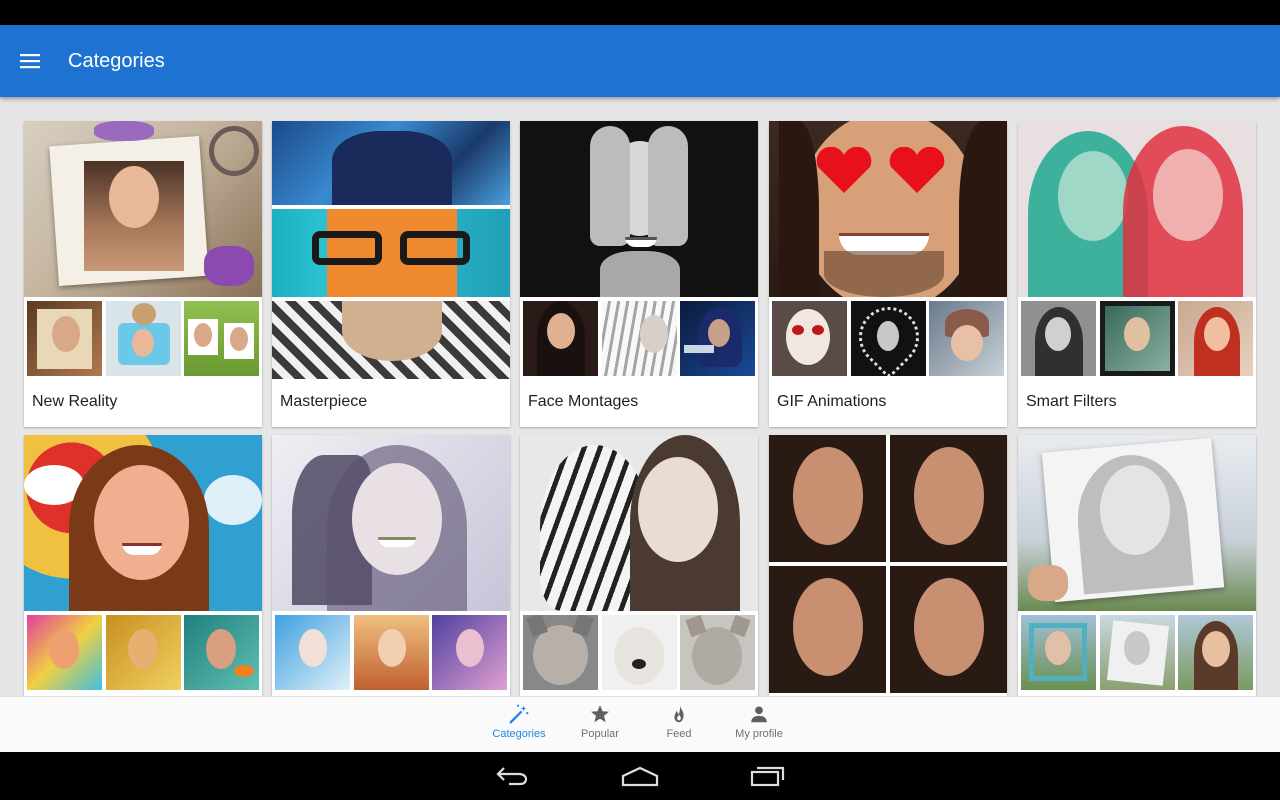  I want to click on magic-wand-icon, so click(519, 714).